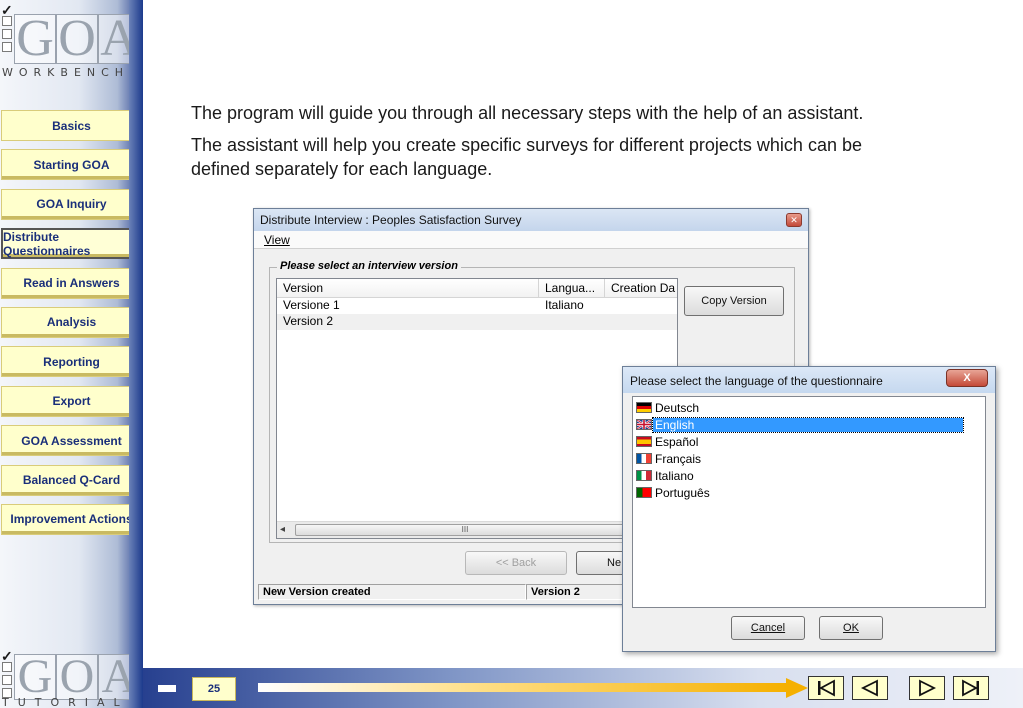  What do you see at coordinates (311, 305) in the screenshot?
I see `cell-version: Versione 1` at bounding box center [311, 305].